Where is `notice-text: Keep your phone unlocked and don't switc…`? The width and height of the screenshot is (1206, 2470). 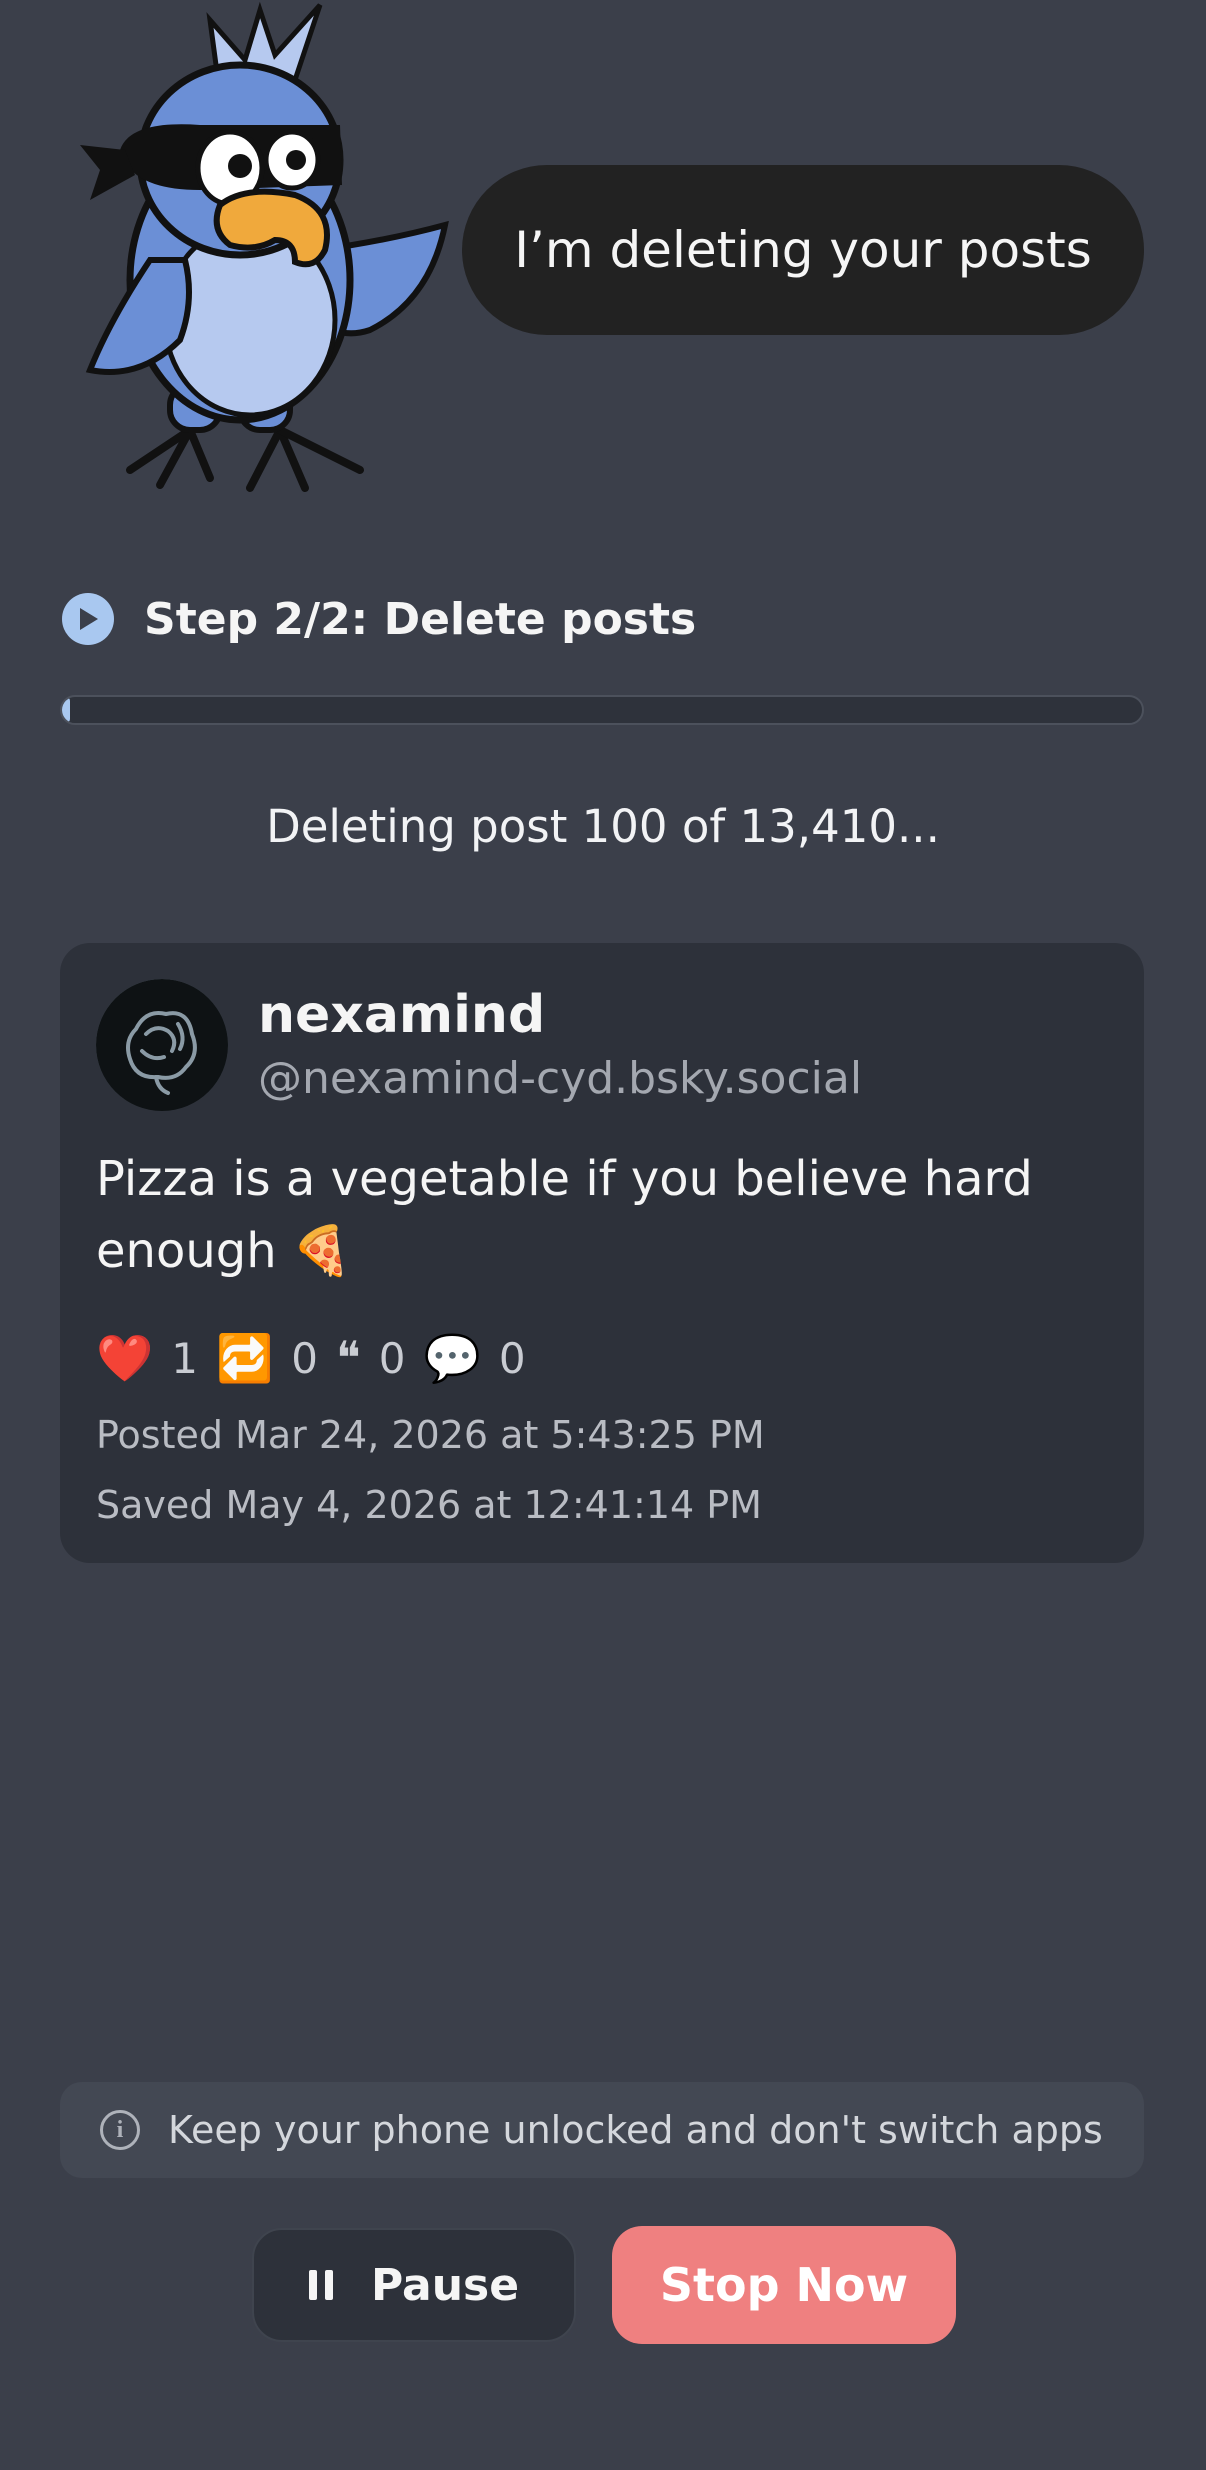 notice-text: Keep your phone unlocked and don't switc… is located at coordinates (635, 2130).